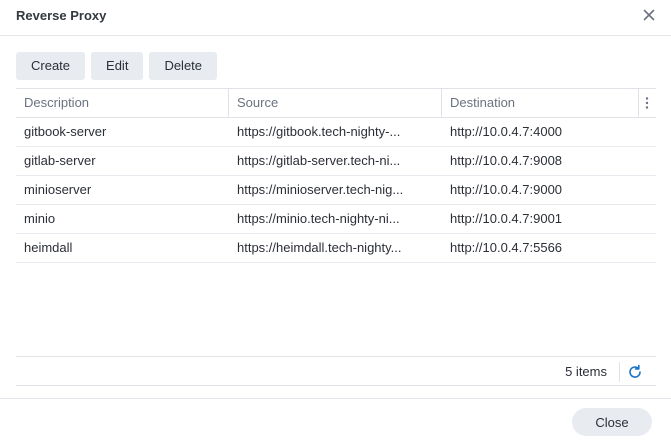 The image size is (671, 443). What do you see at coordinates (183, 66) in the screenshot?
I see `delete-button: Delete` at bounding box center [183, 66].